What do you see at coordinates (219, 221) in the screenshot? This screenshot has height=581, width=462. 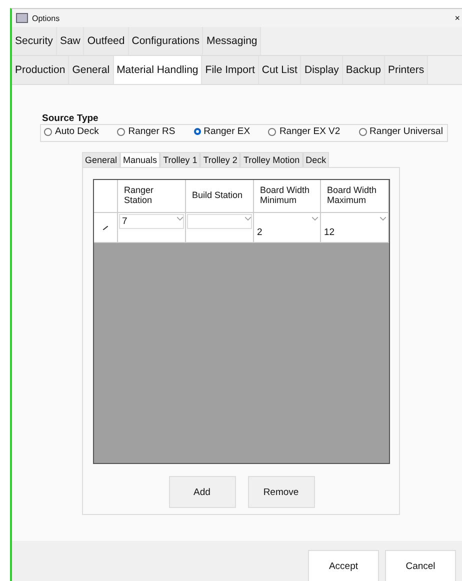 I see `dropdown-field` at bounding box center [219, 221].